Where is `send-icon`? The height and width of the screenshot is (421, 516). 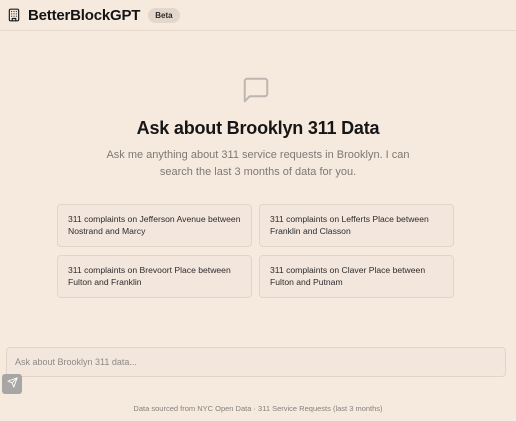 send-icon is located at coordinates (12, 384).